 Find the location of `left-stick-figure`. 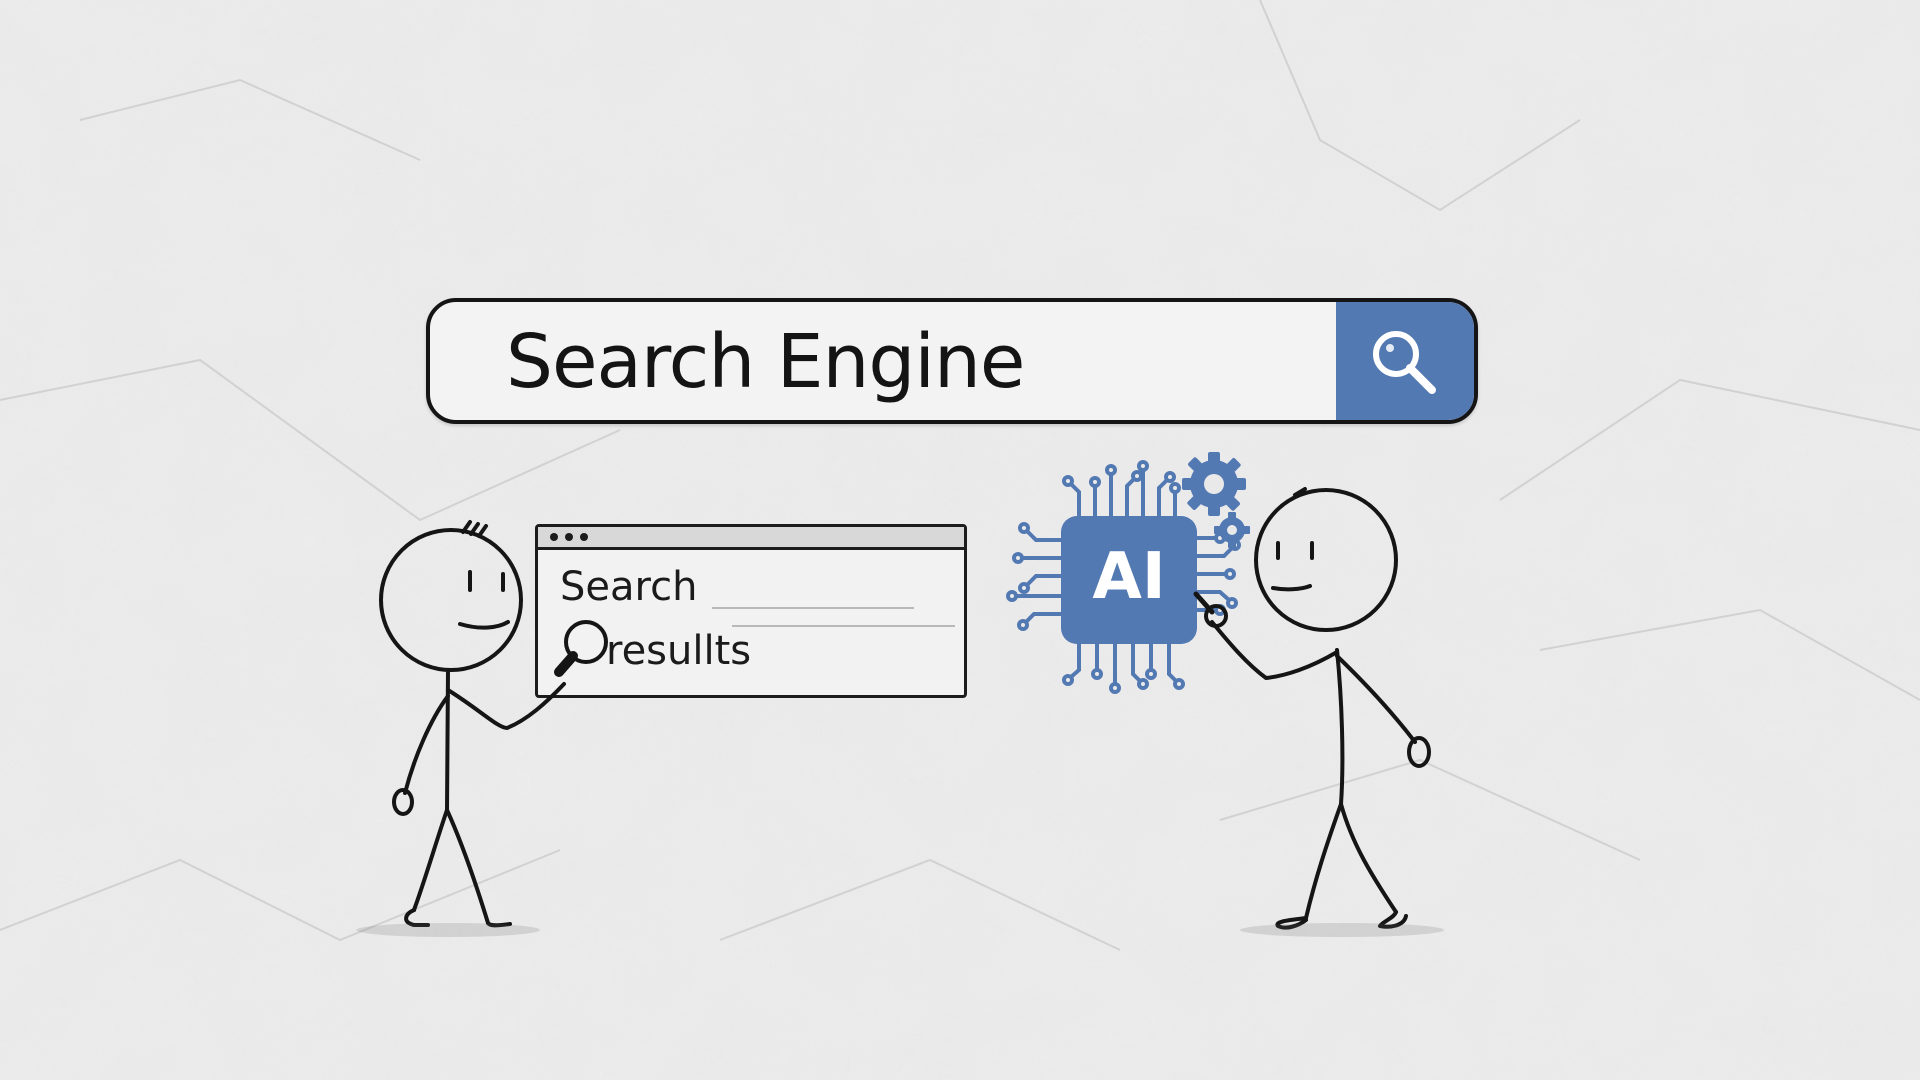

left-stick-figure is located at coordinates (493, 724).